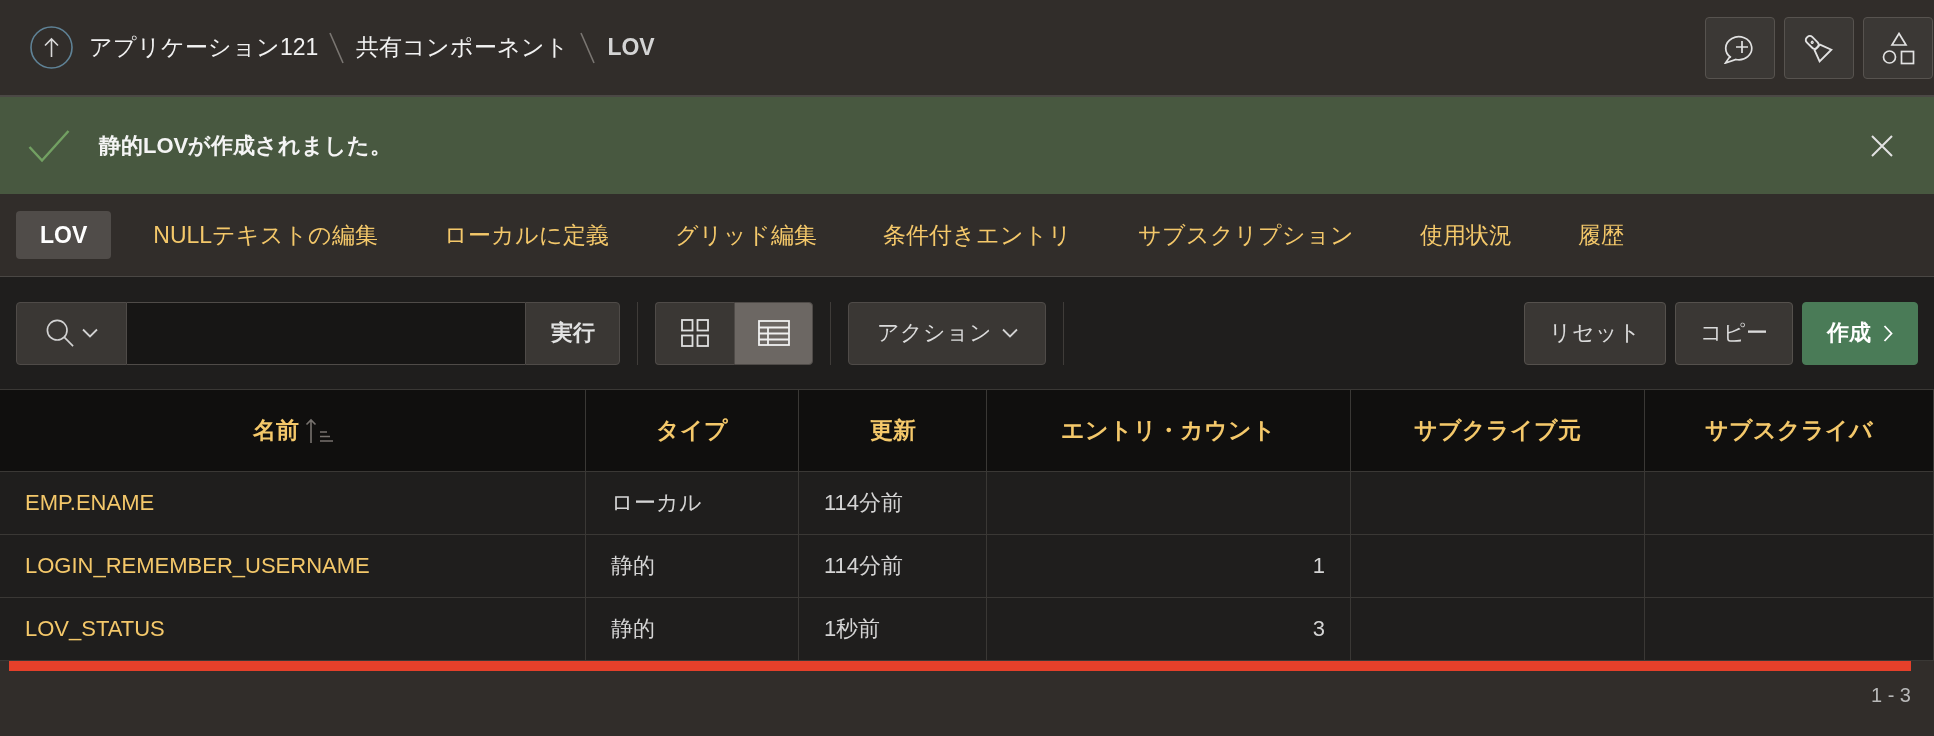 The width and height of the screenshot is (1934, 736). I want to click on chevron-right-icon, so click(1888, 333).